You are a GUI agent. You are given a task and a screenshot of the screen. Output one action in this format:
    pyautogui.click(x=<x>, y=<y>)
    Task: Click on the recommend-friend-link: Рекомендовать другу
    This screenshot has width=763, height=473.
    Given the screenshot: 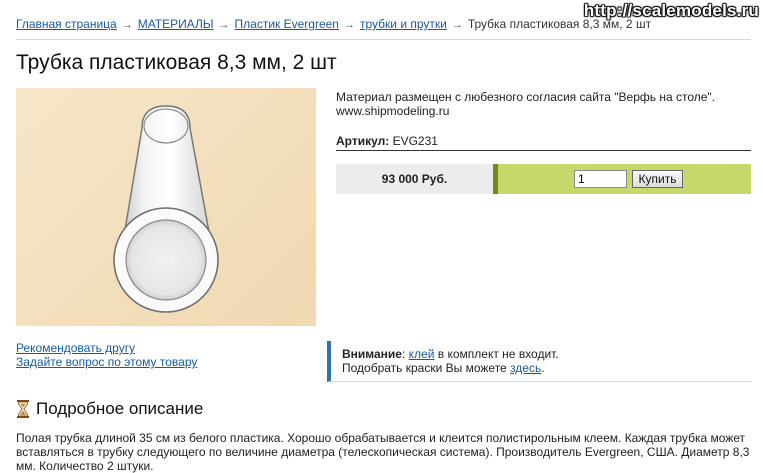 What is the action you would take?
    pyautogui.click(x=106, y=348)
    